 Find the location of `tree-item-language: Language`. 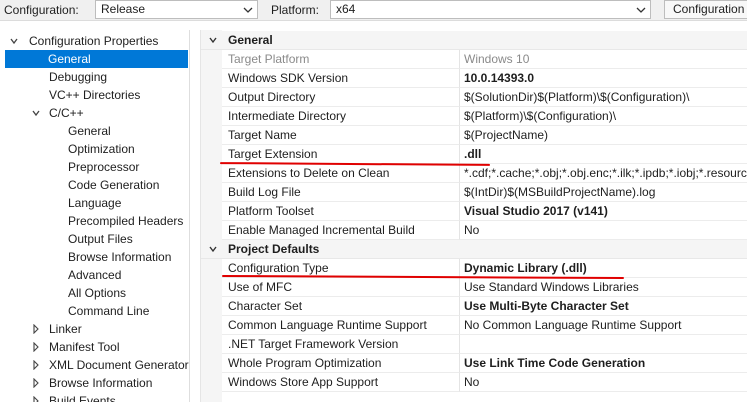

tree-item-language: Language is located at coordinates (94, 203).